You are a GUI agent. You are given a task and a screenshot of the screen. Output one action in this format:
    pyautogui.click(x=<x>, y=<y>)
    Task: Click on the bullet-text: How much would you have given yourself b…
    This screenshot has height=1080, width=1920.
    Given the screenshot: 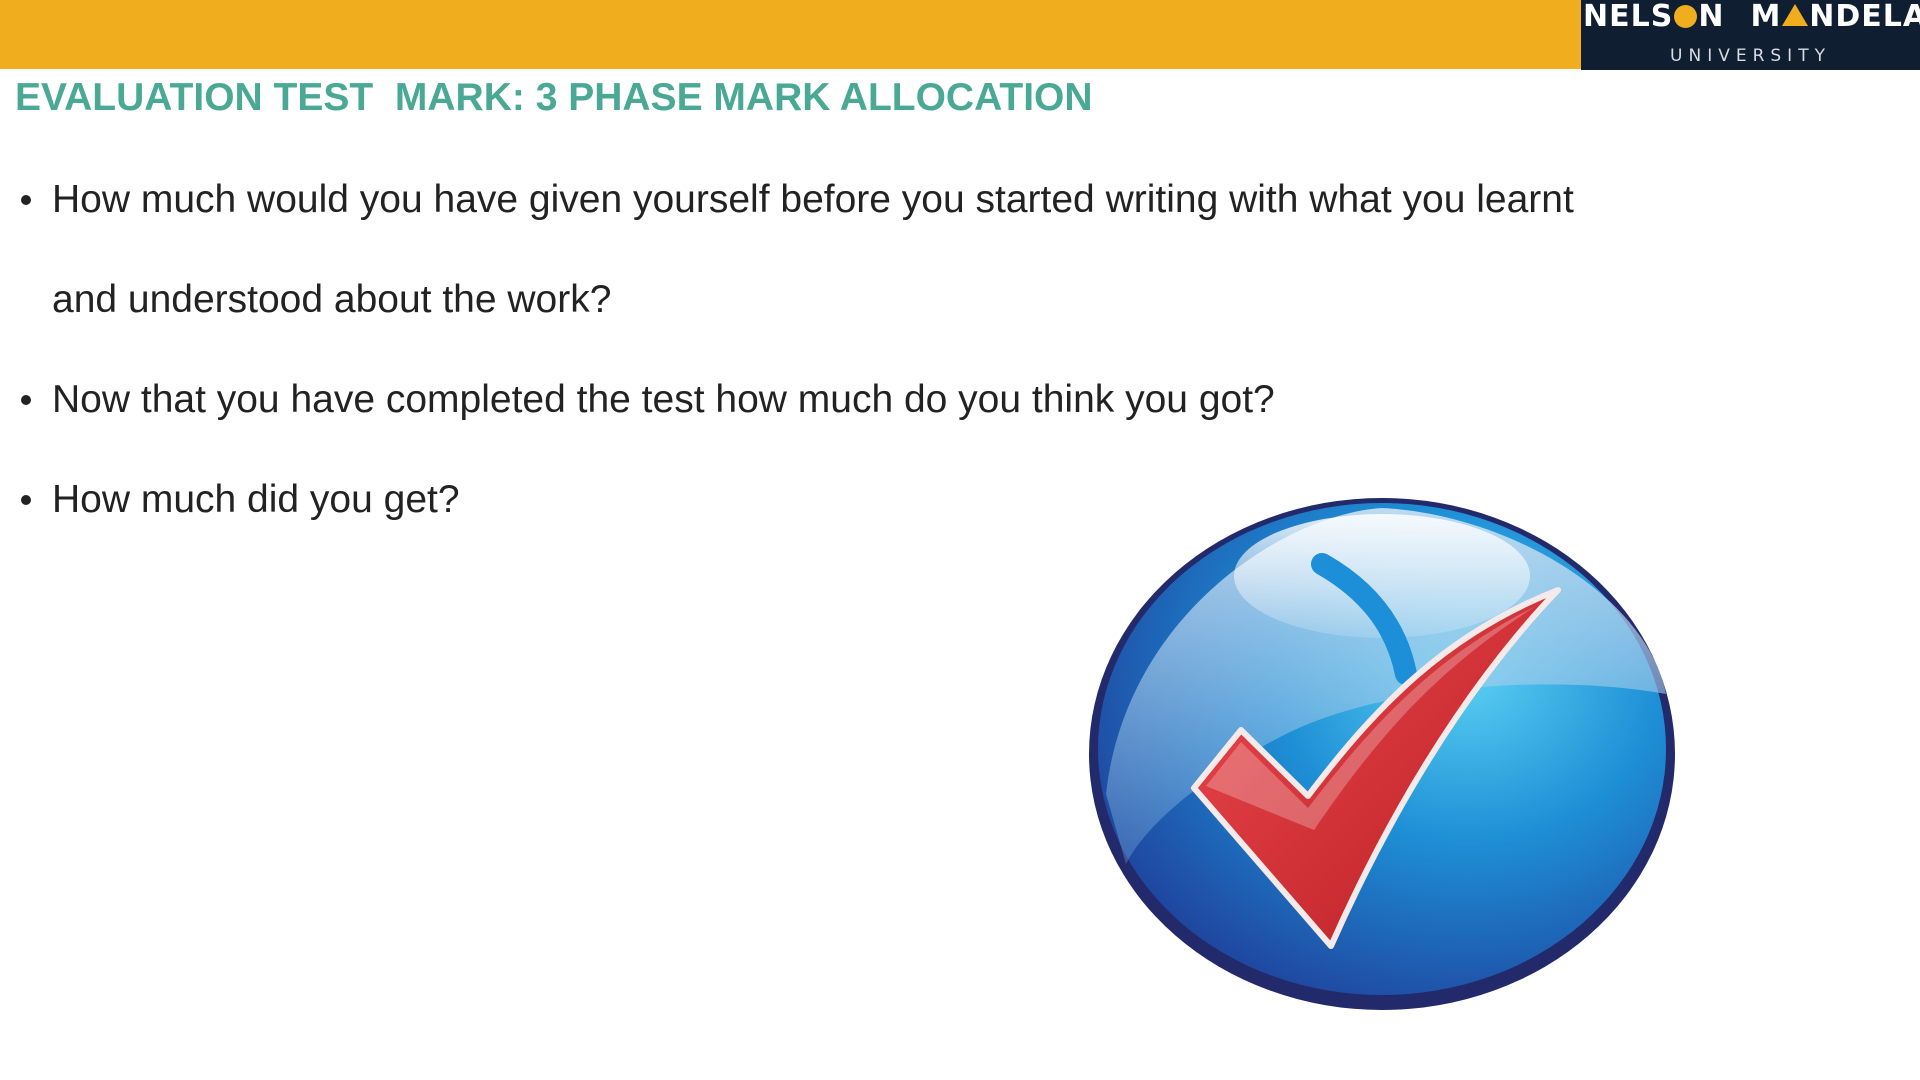 What is the action you would take?
    pyautogui.click(x=813, y=199)
    